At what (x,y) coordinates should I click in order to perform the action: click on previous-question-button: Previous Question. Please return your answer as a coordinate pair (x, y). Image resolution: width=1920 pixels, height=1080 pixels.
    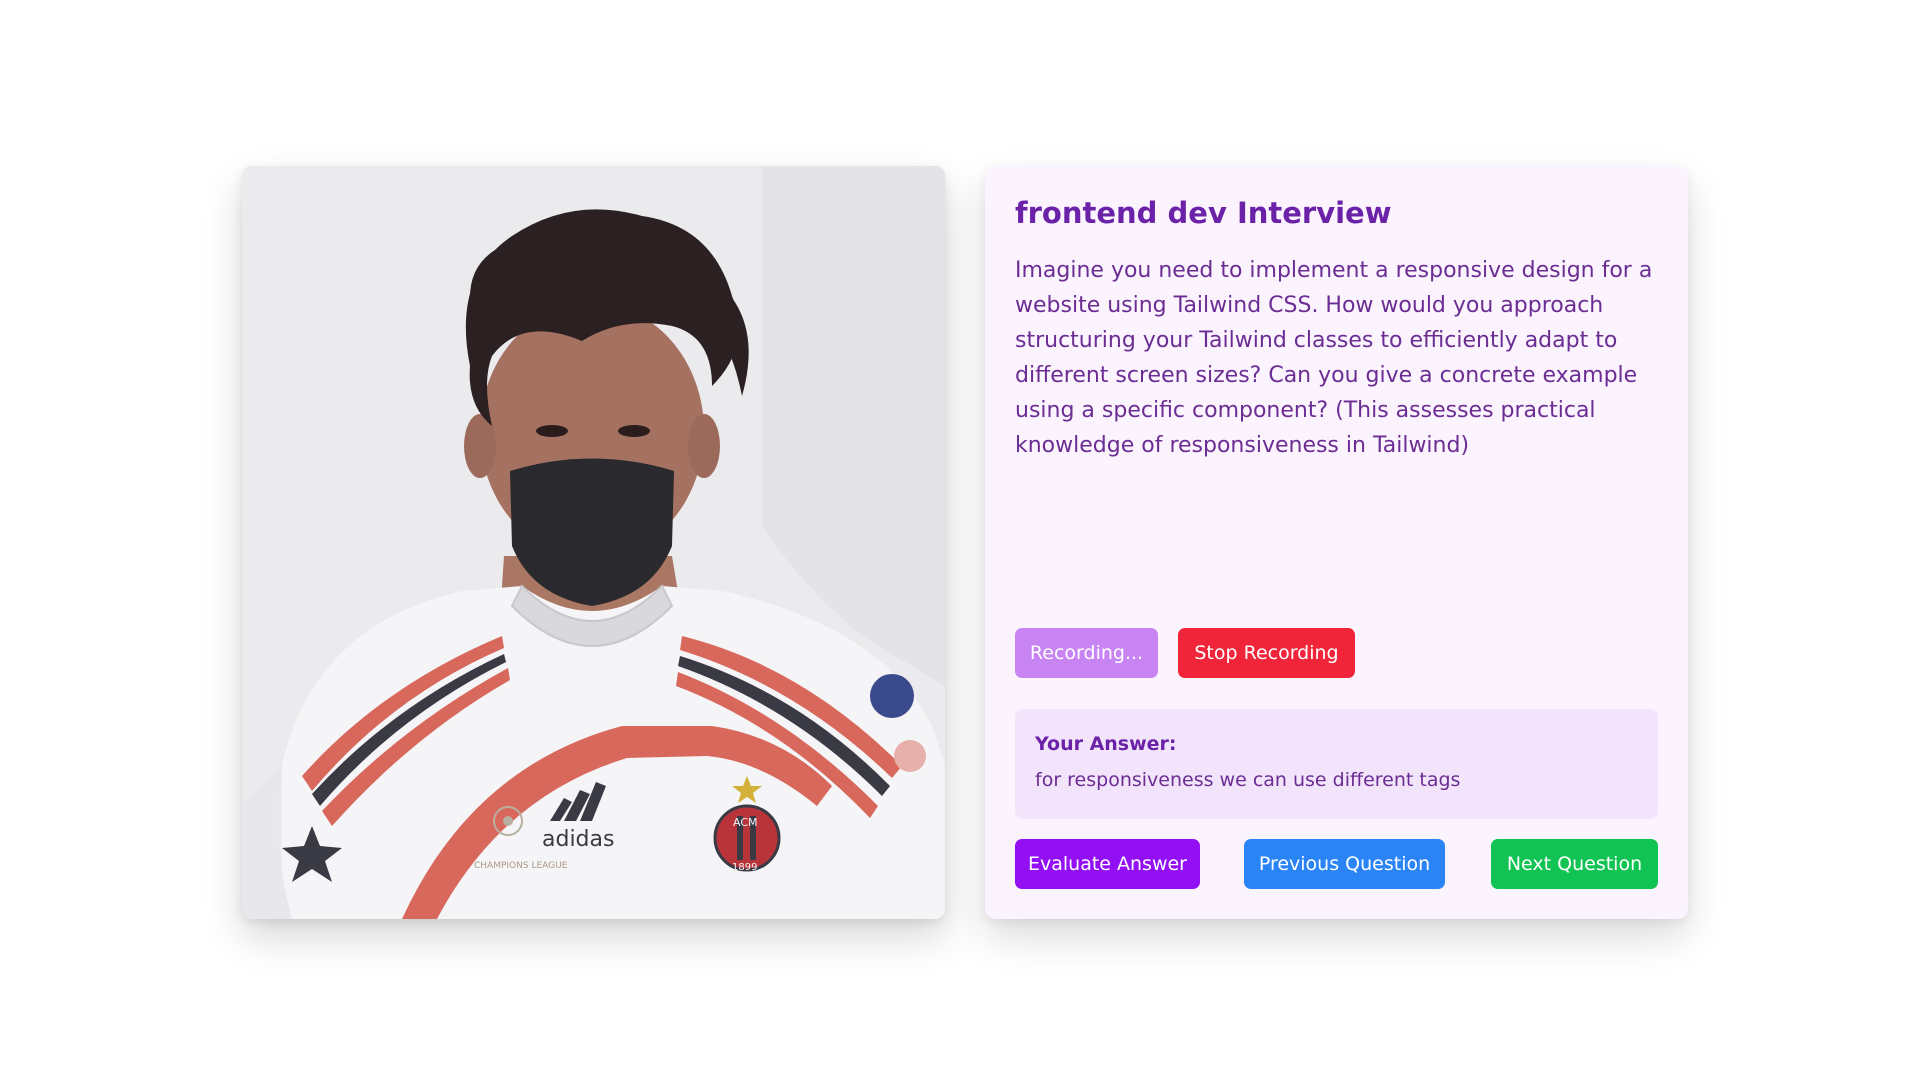
    Looking at the image, I should click on (1344, 864).